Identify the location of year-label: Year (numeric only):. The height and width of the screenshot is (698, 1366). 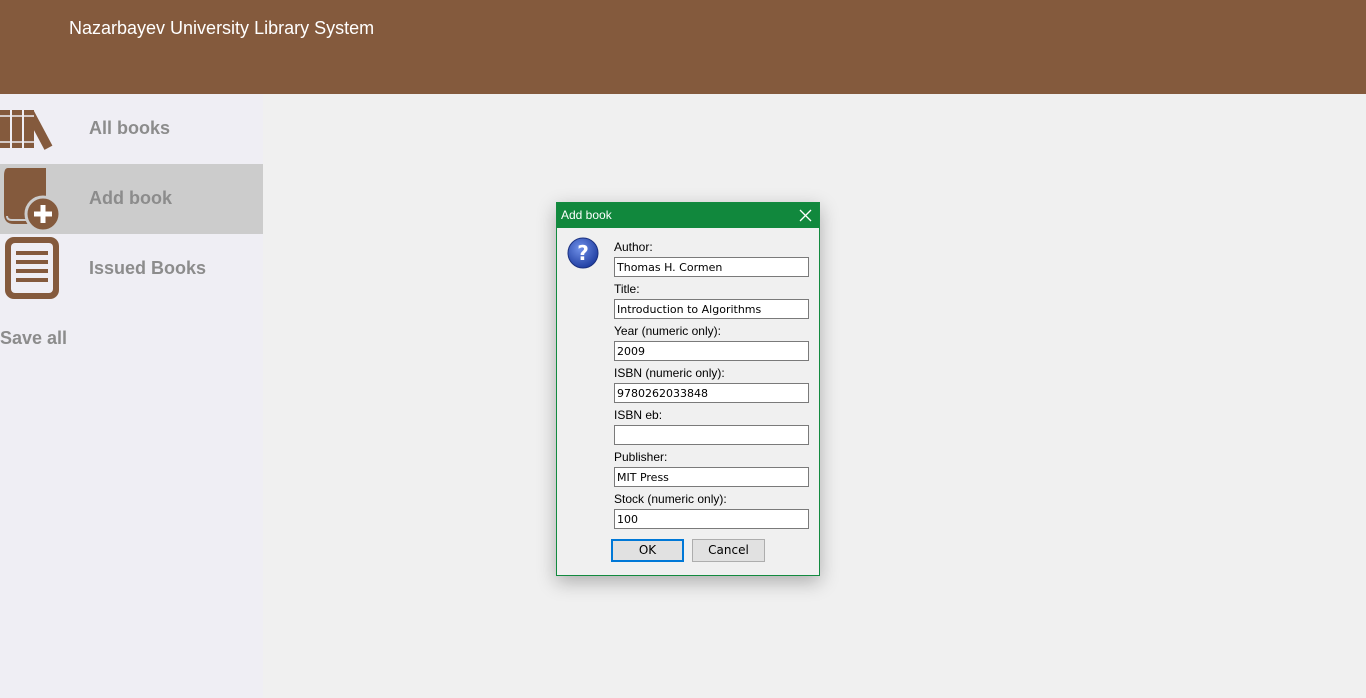
(667, 331).